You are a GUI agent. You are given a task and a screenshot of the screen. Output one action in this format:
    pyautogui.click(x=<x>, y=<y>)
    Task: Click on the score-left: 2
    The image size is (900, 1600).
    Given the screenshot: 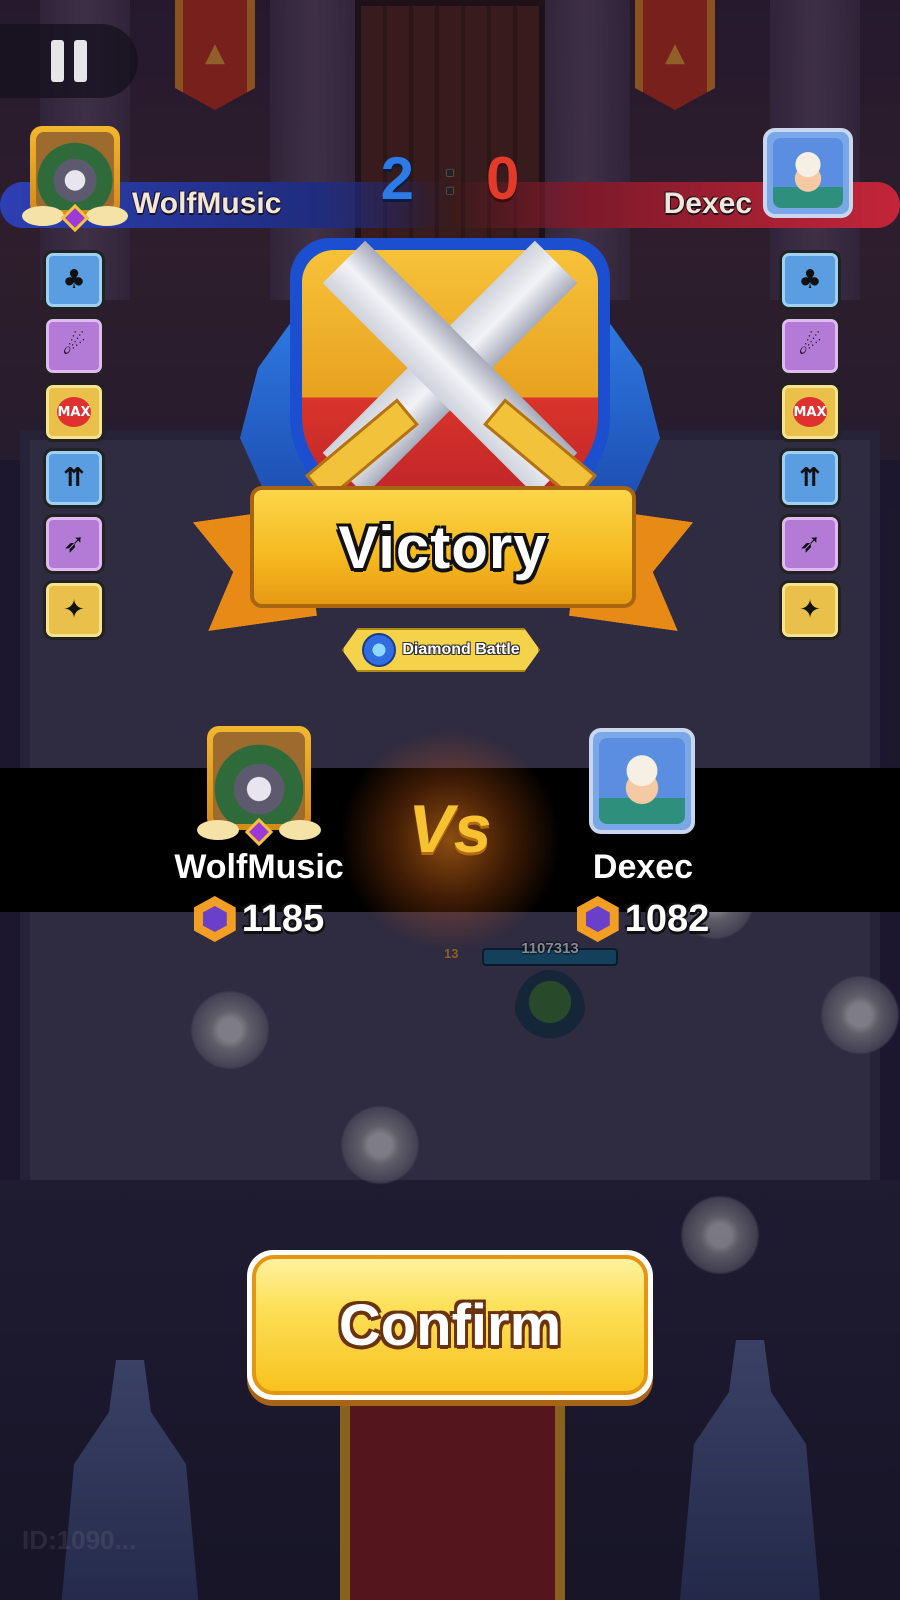 What is the action you would take?
    pyautogui.click(x=397, y=178)
    